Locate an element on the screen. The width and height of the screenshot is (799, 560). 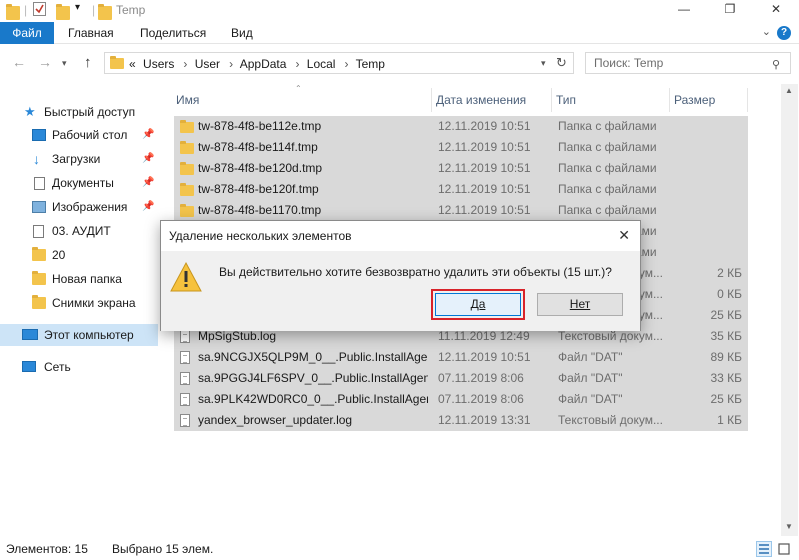
breadcrumb-local: Local is located at coordinates (321, 64).